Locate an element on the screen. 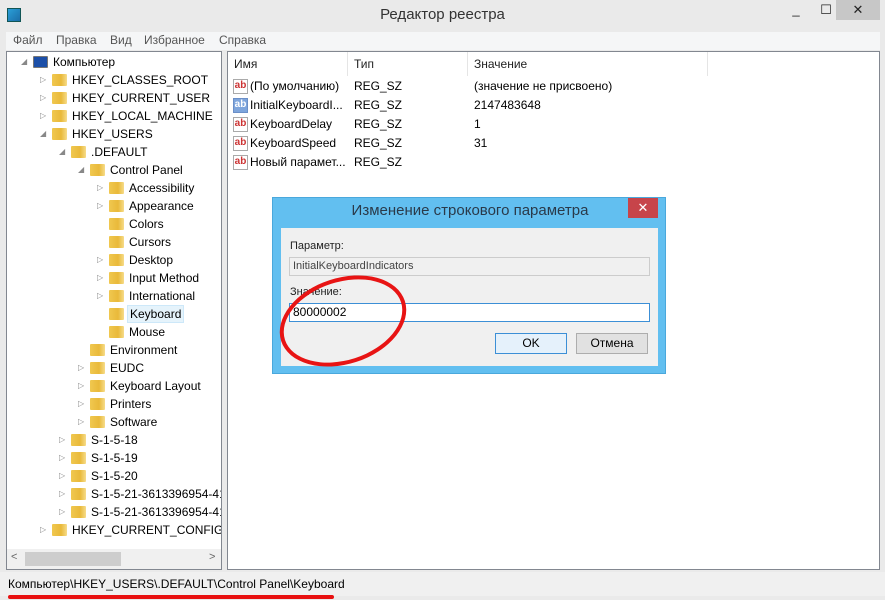 The height and width of the screenshot is (600, 885). menu-help: Справка is located at coordinates (242, 40).